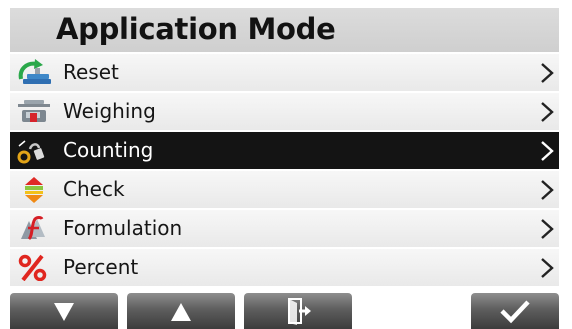 The width and height of the screenshot is (572, 329). Describe the element at coordinates (34, 267) in the screenshot. I see `percent-icon` at that location.